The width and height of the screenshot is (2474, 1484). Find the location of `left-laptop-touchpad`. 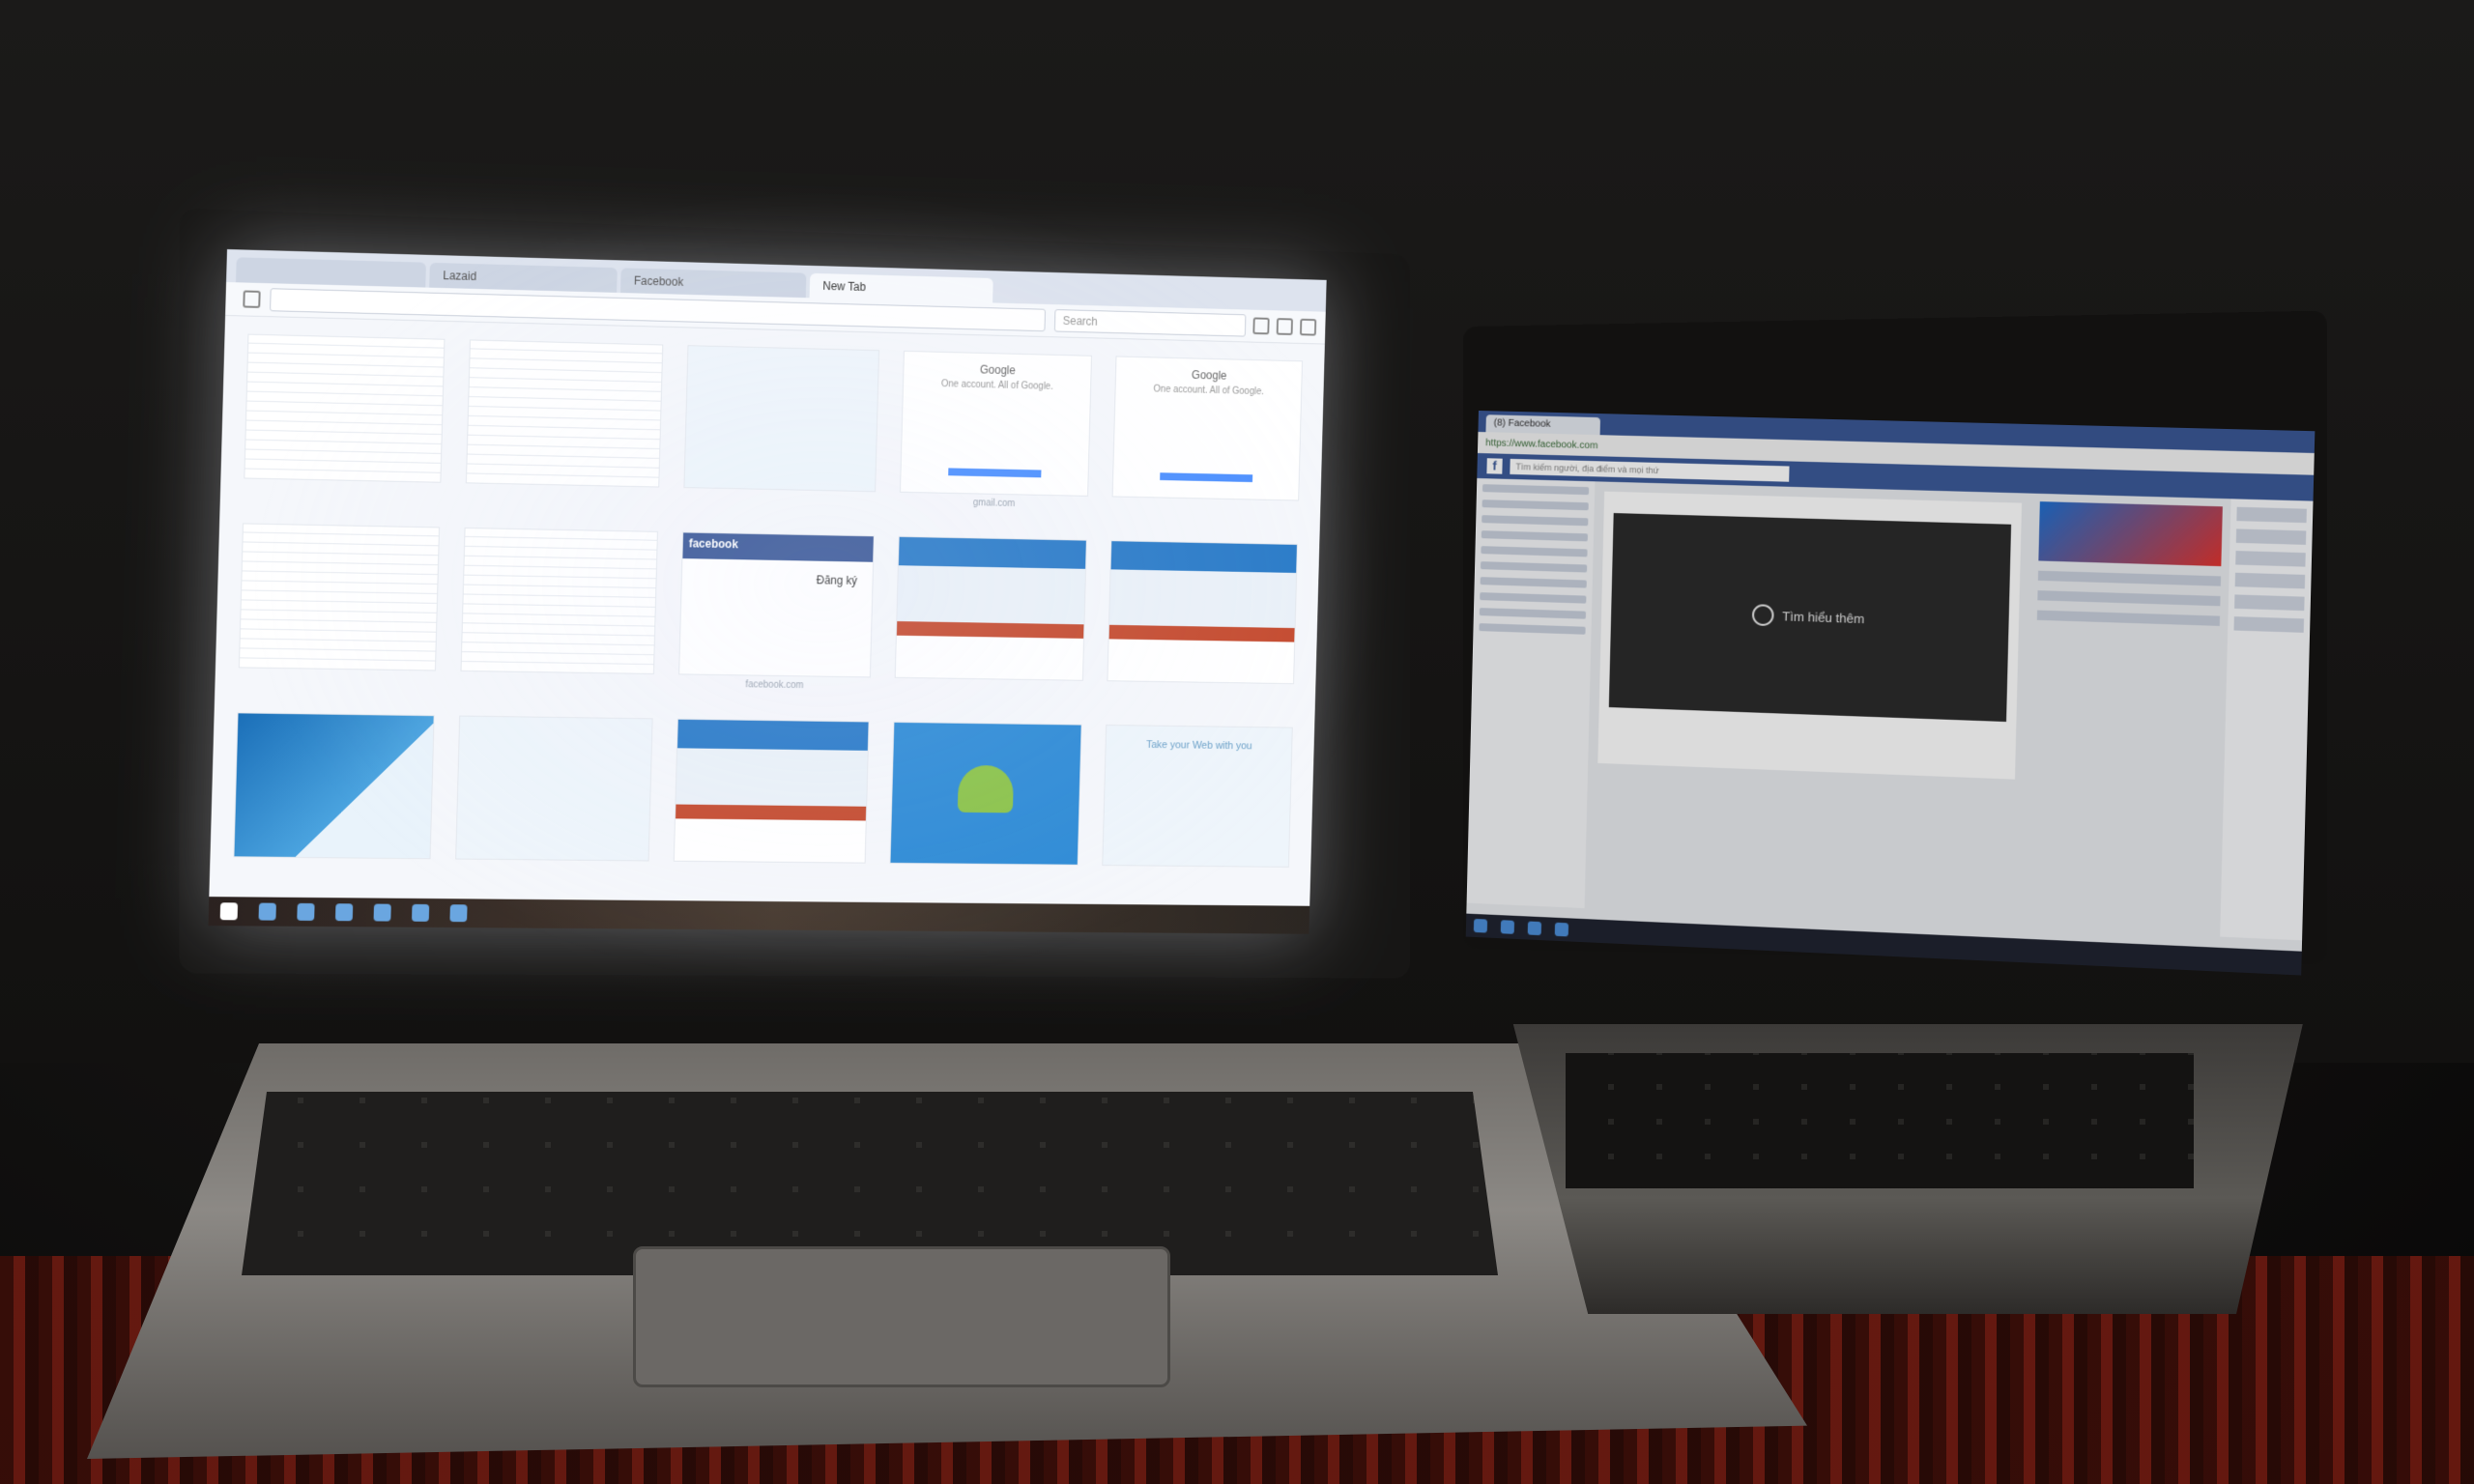

left-laptop-touchpad is located at coordinates (902, 1317).